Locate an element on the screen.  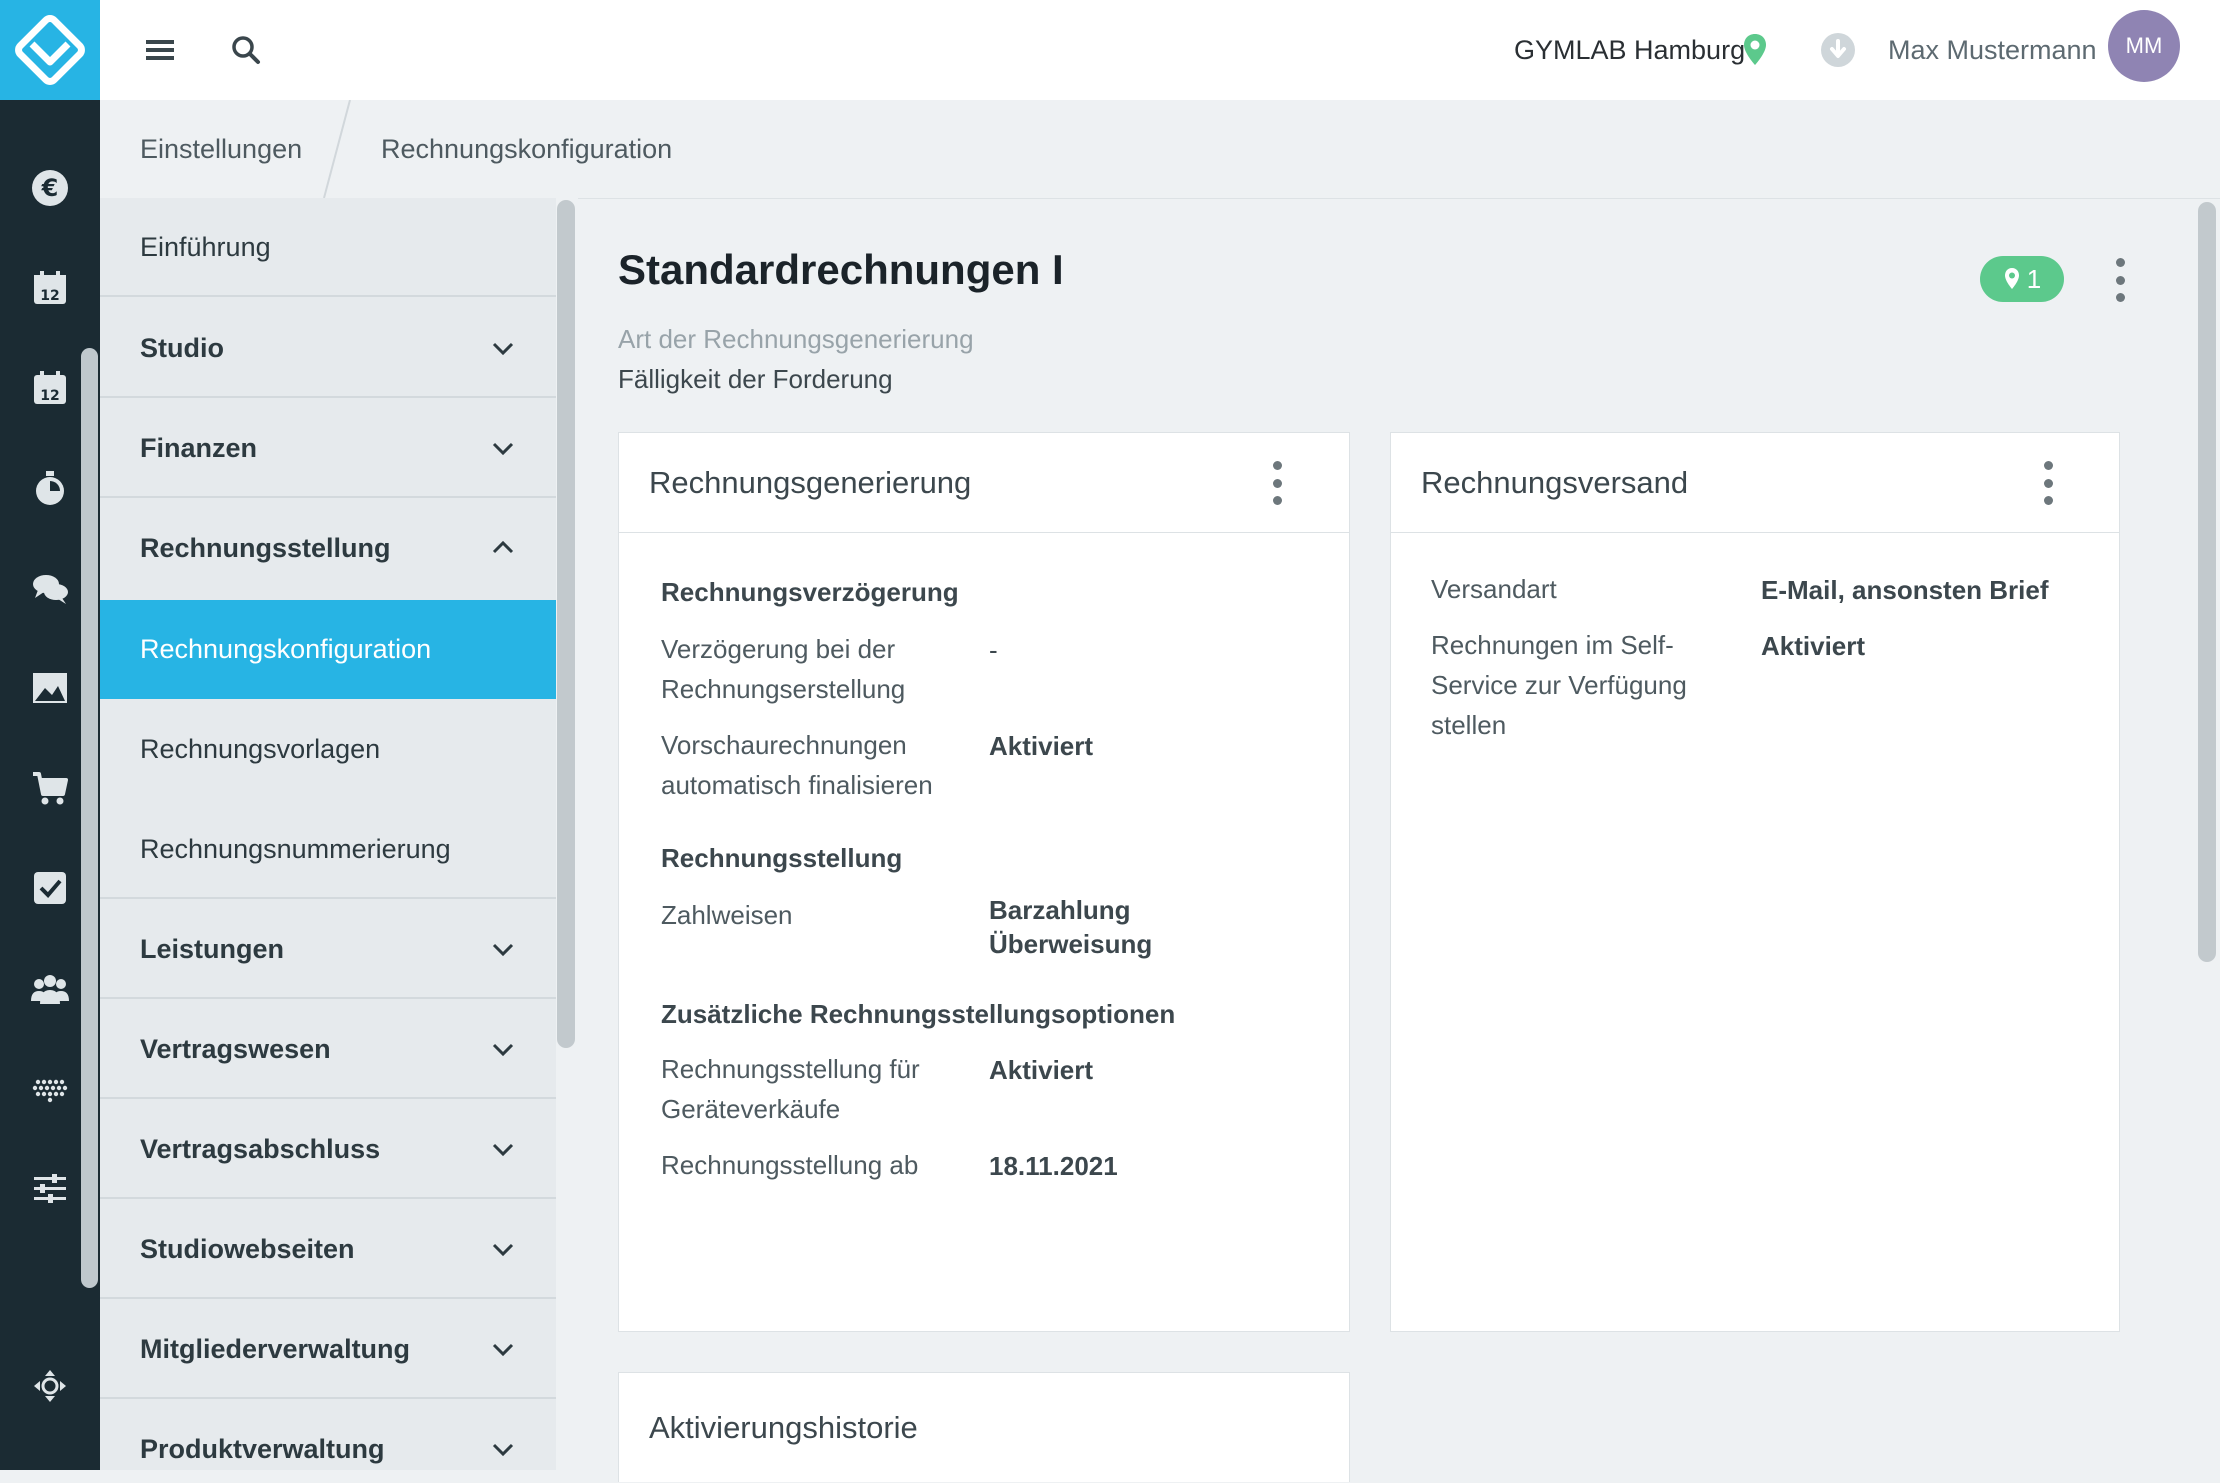
breadcrumb-item-current: Rechnungskonfiguration is located at coordinates (527, 149).